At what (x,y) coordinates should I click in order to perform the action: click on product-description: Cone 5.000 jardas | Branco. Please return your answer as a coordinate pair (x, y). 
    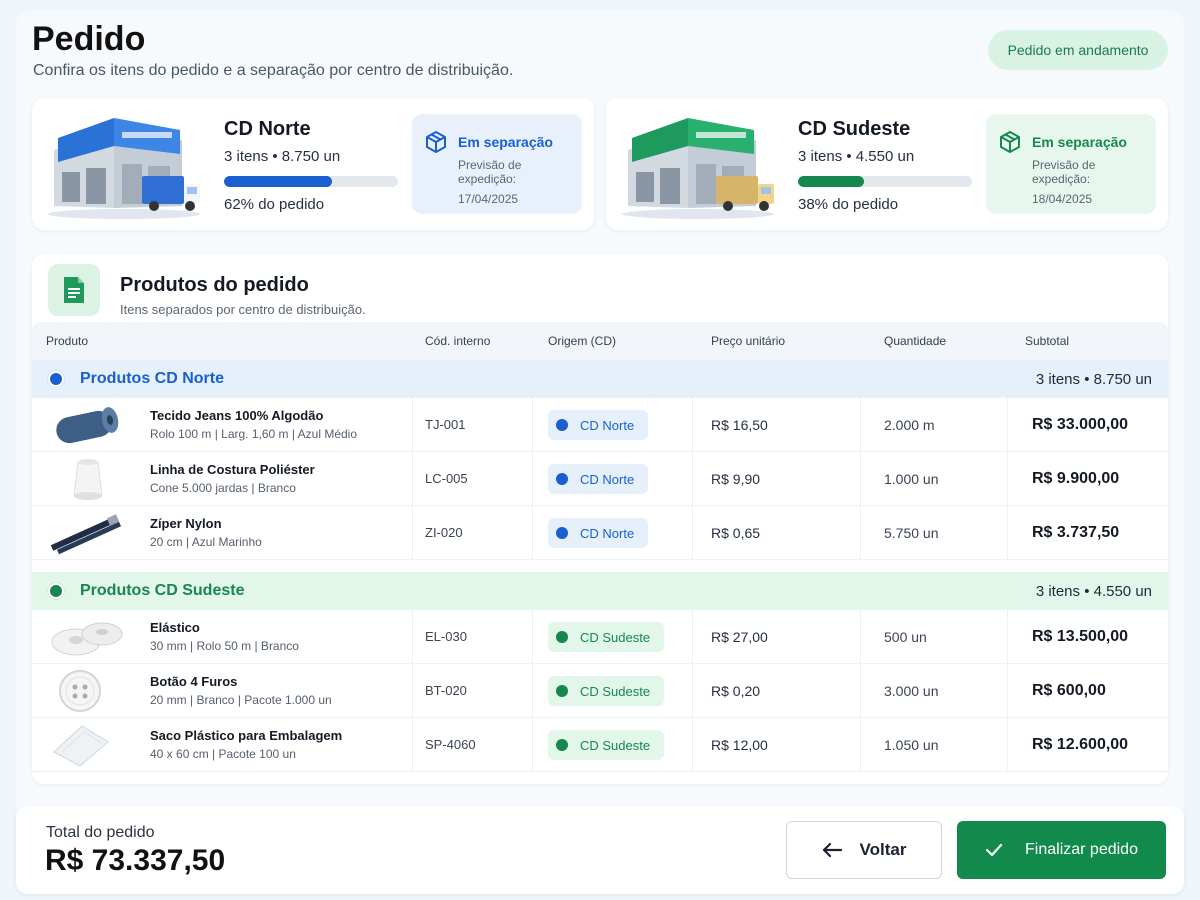
    Looking at the image, I should click on (223, 488).